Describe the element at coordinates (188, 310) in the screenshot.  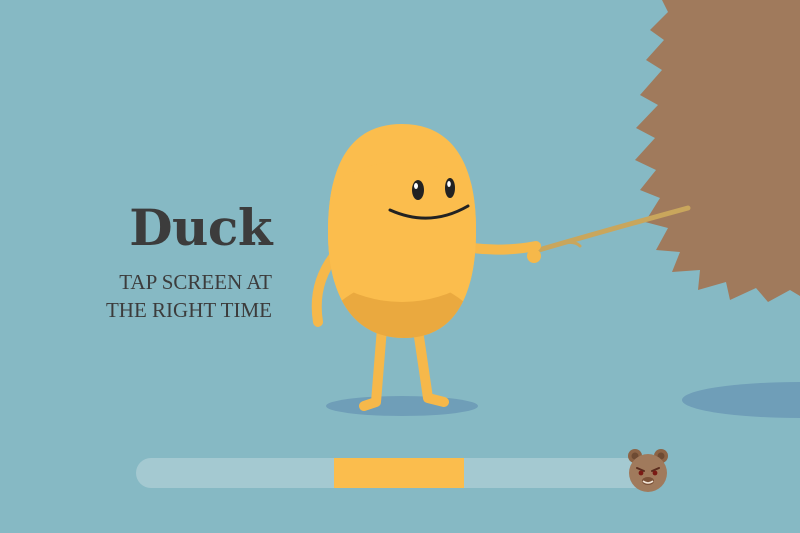
I see `instruction-line-2: THE RIGHT TIME` at that location.